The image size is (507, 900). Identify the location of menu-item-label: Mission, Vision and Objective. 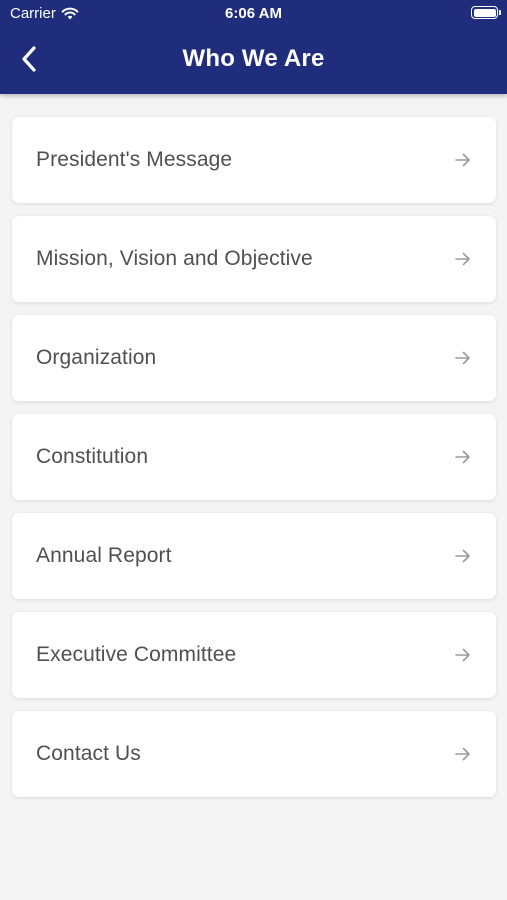
(174, 258).